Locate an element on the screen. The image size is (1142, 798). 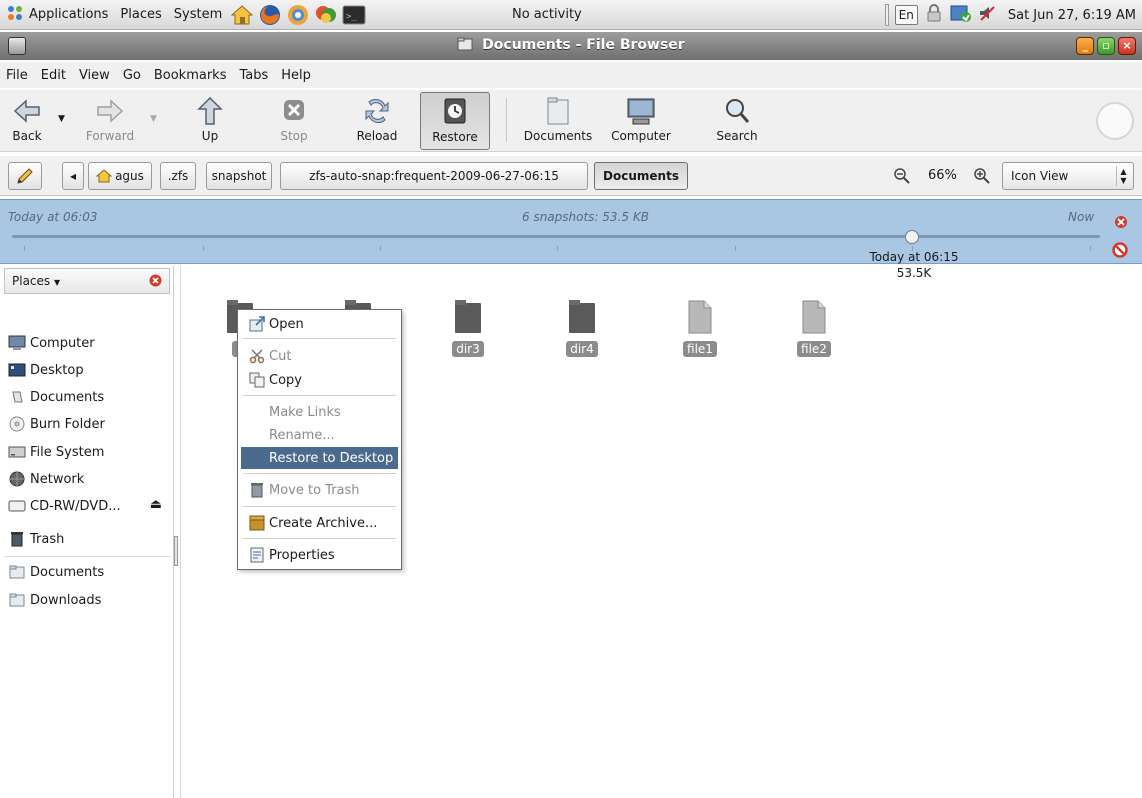
close-sidebar-icon is located at coordinates (155, 280).